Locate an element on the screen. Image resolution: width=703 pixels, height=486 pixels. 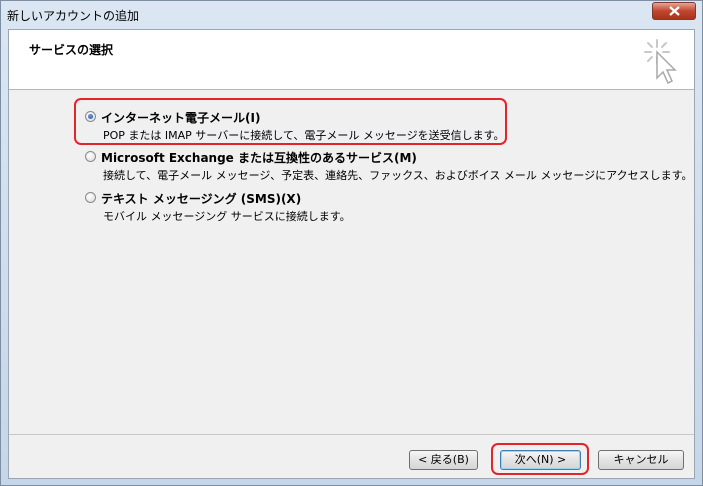
internet-email-radio is located at coordinates (90, 116).